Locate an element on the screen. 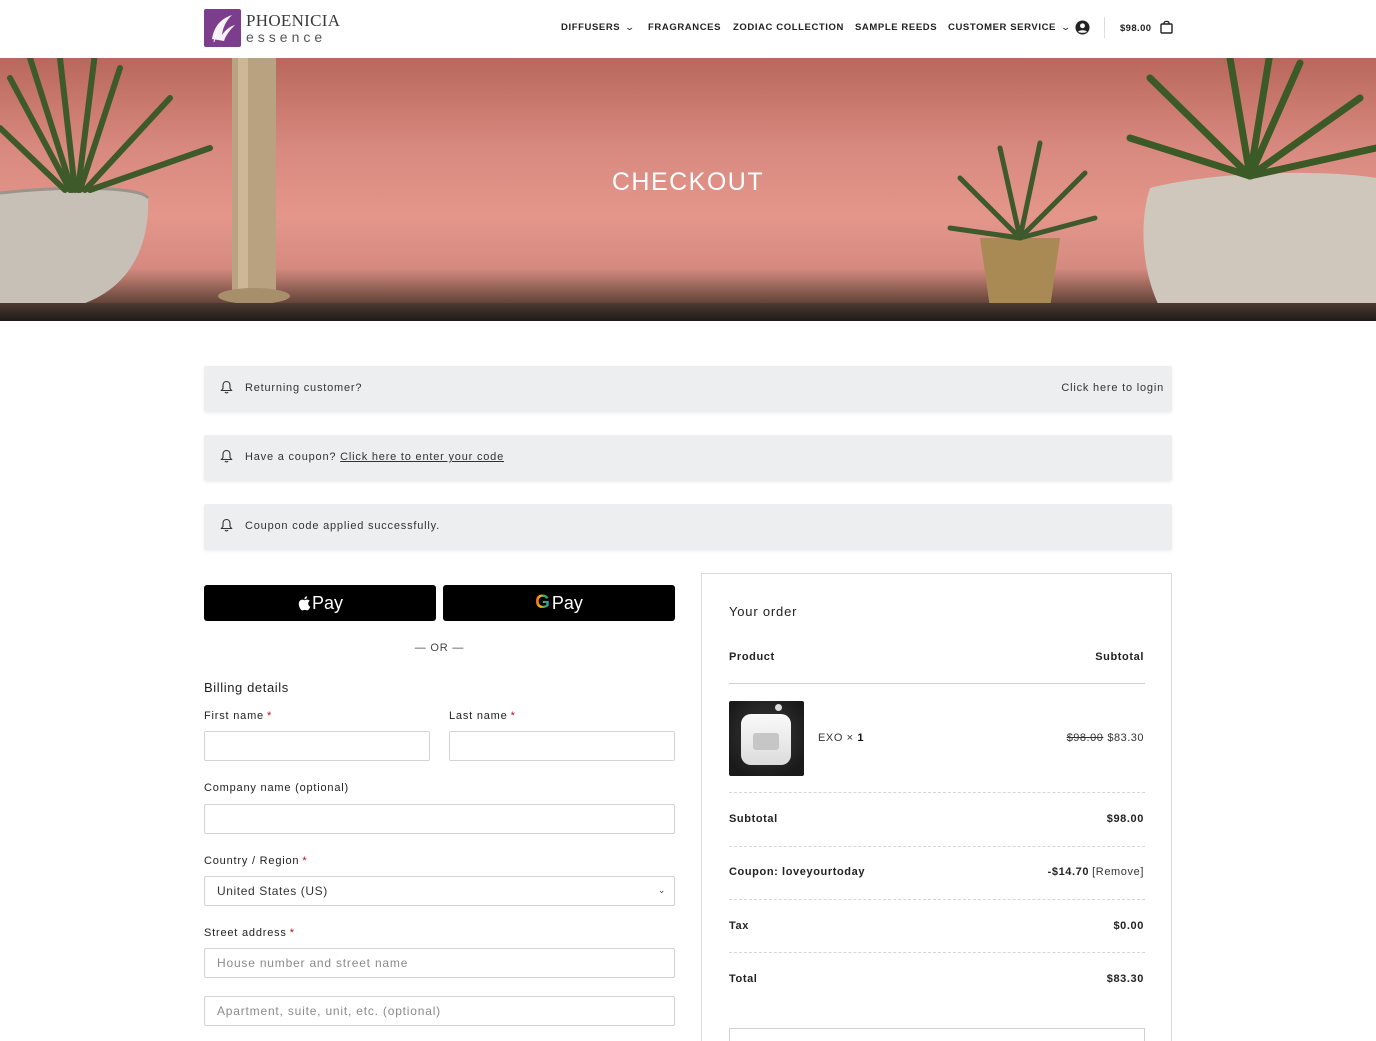 This screenshot has height=1041, width=1376. total-label: Total is located at coordinates (743, 979).